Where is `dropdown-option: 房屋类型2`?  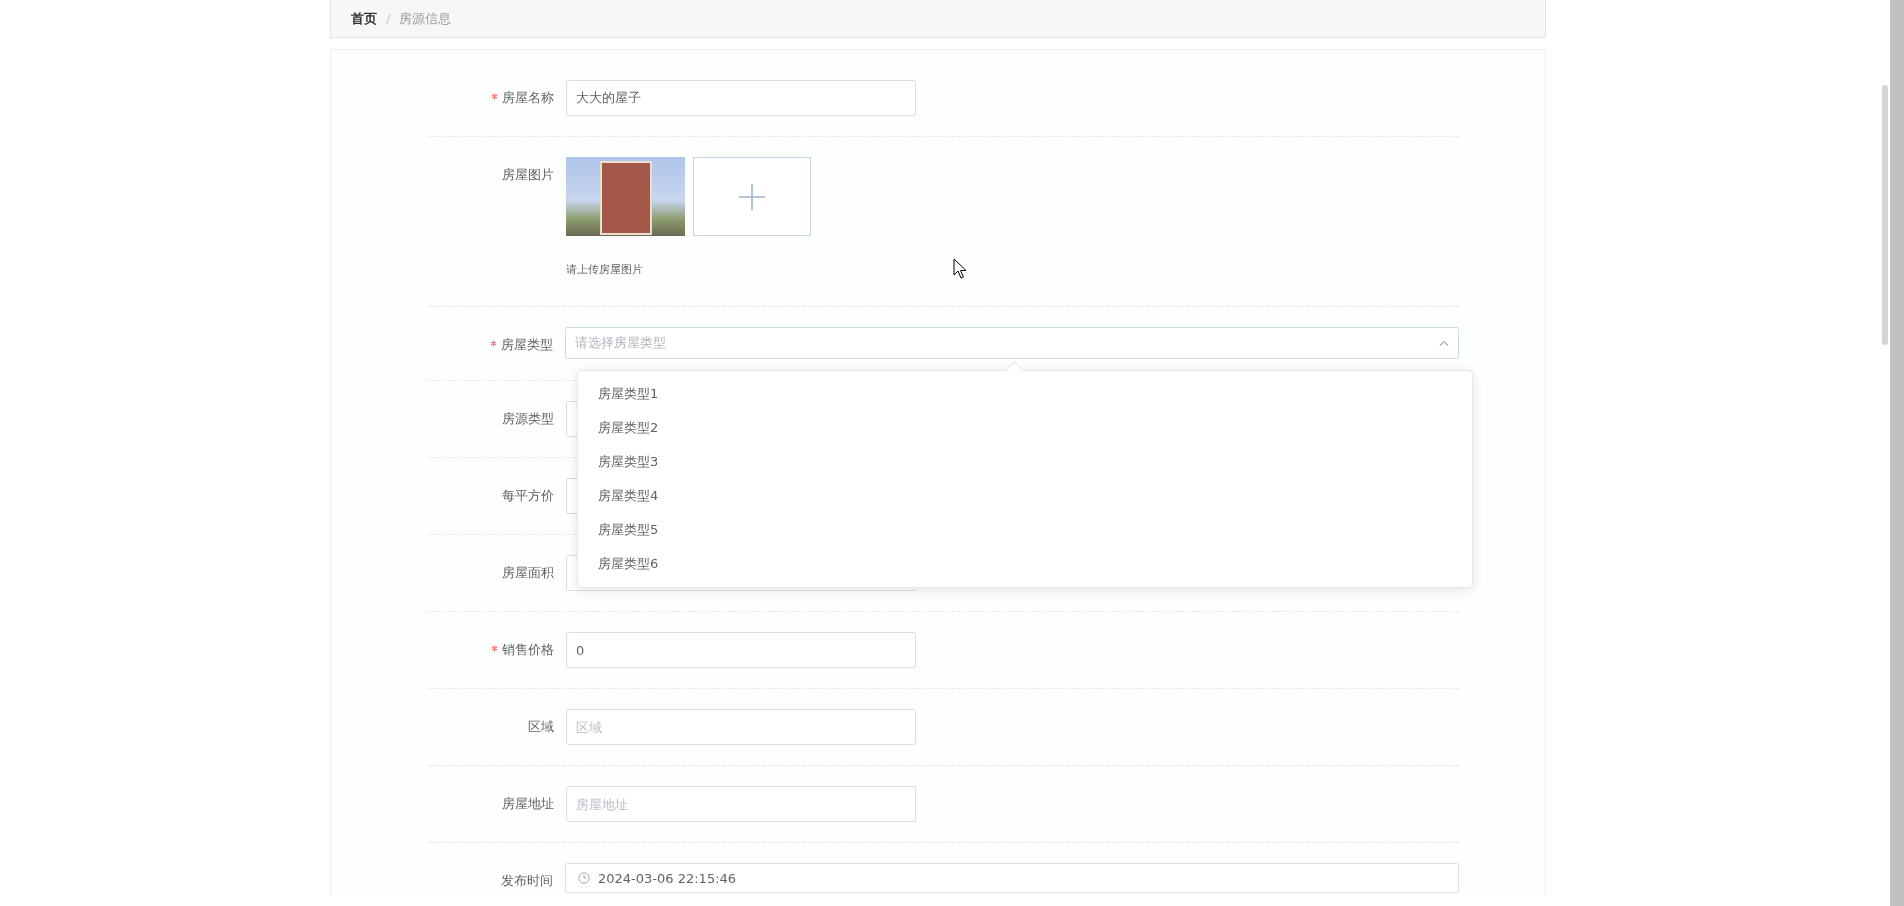 dropdown-option: 房屋类型2 is located at coordinates (1025, 428).